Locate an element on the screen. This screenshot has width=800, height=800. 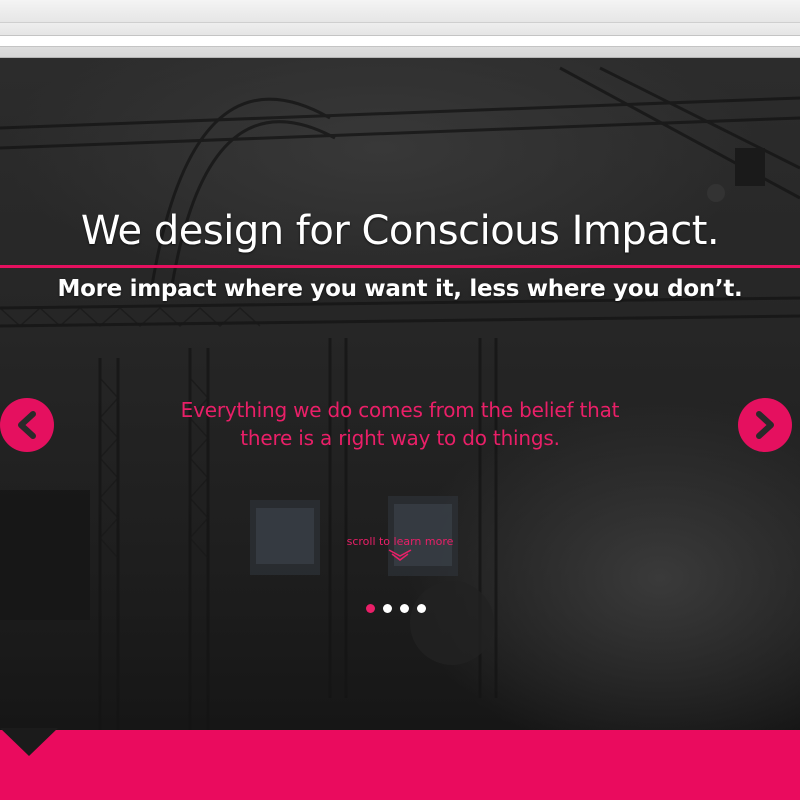
double-chevron-down-icon is located at coordinates (400, 555).